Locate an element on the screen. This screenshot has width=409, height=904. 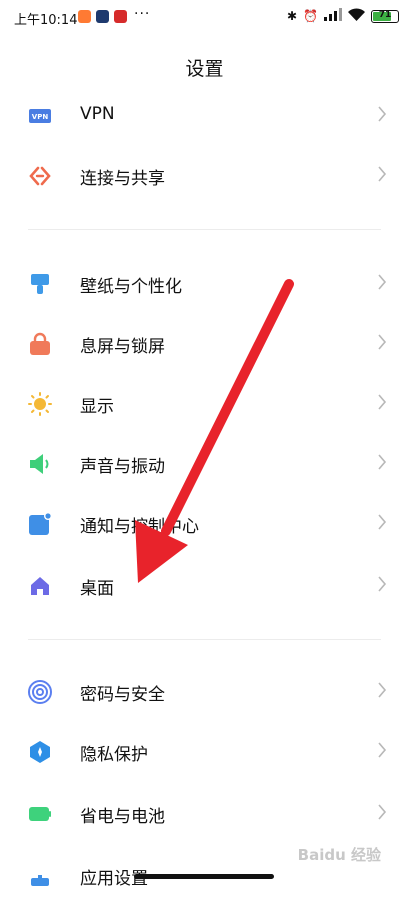
annotation-arrow is located at coordinates (214, 431).